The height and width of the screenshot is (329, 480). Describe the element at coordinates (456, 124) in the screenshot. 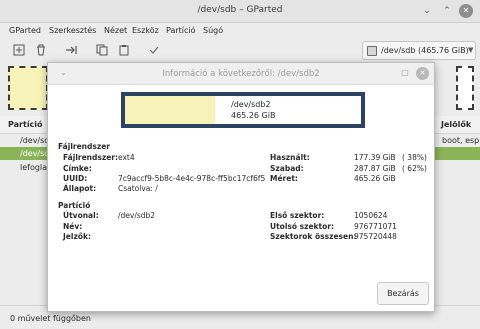

I see `column-flags: Jelölők` at that location.